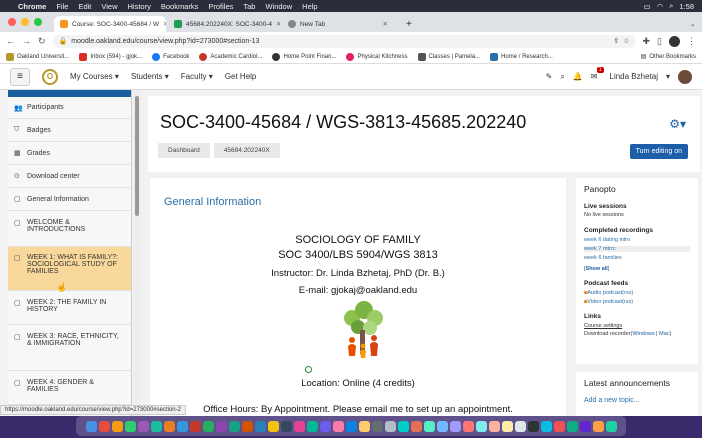 This screenshot has height=438, width=702. I want to click on tab-search-icon: ⌄, so click(692, 24).